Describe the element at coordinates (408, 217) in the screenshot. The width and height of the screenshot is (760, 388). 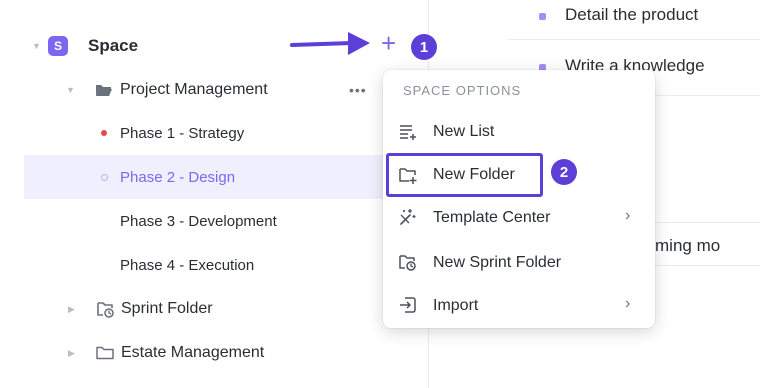
I see `magic-wand-icon` at that location.